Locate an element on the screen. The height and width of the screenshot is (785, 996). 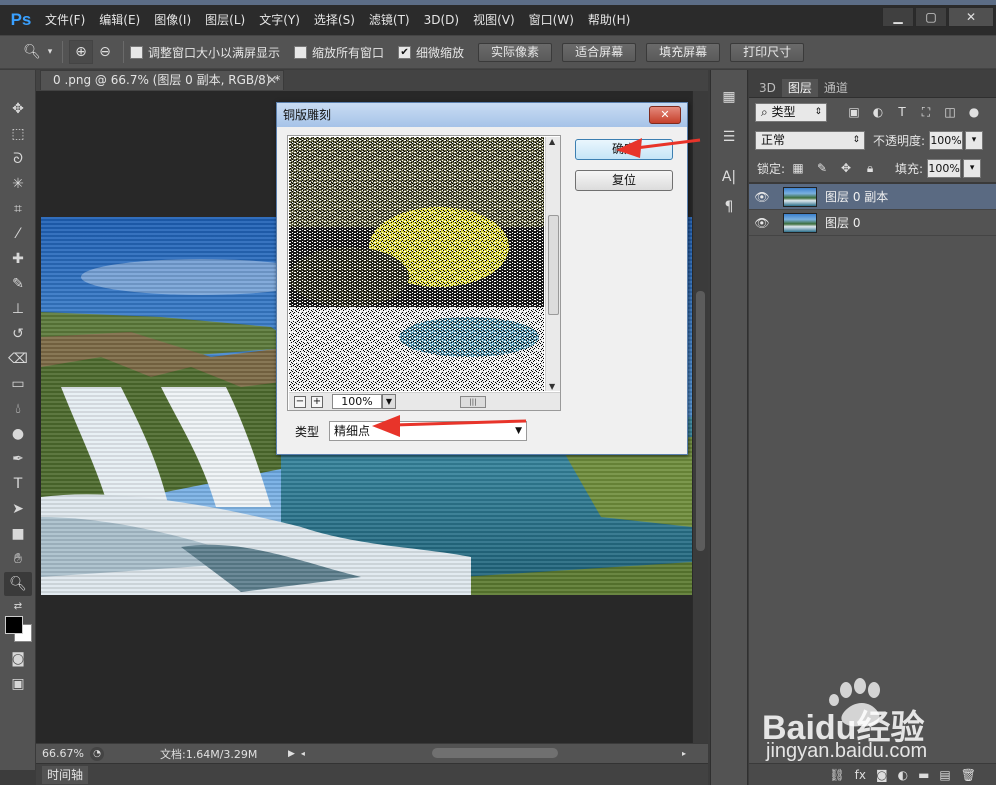
hand-tool-icon: ✋︎ is located at coordinates (18, 559).